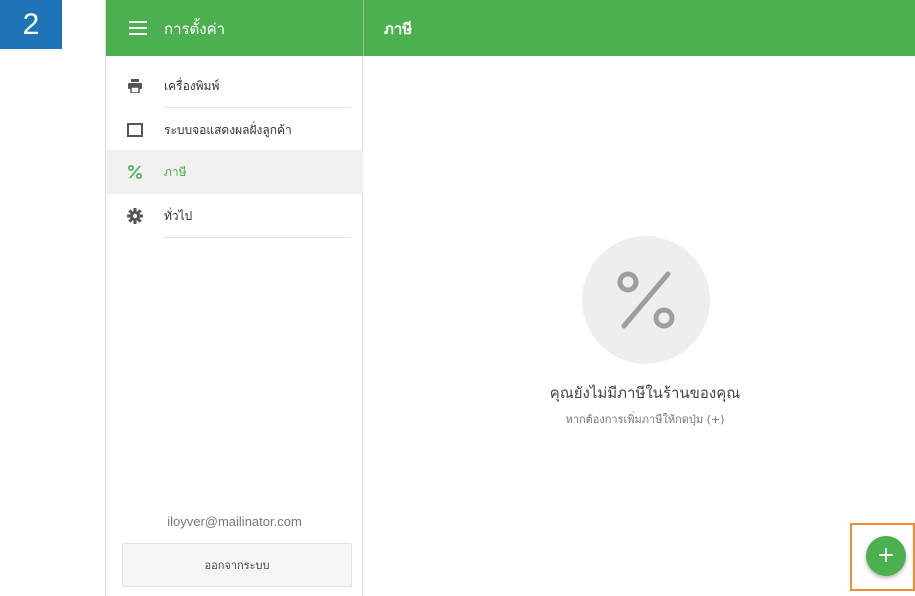 Image resolution: width=915 pixels, height=596 pixels. I want to click on sidebar-item-label: ทั่วไป, so click(178, 216).